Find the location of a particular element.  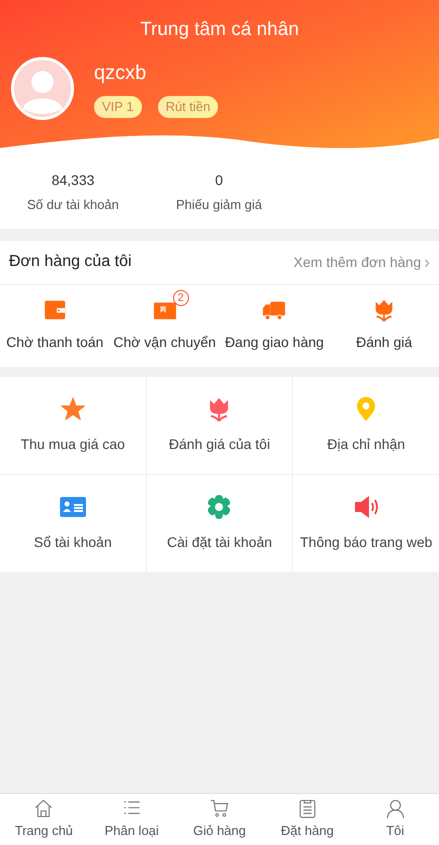

level-badge: VIP 1 is located at coordinates (118, 107).